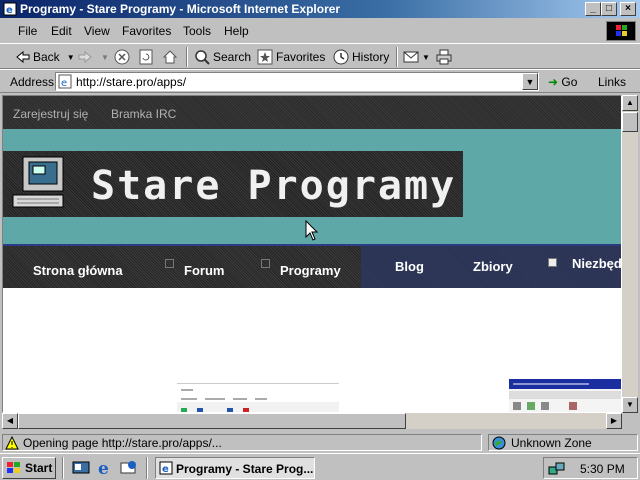 The width and height of the screenshot is (640, 480). I want to click on site-logo: Stare Programy, so click(233, 184).